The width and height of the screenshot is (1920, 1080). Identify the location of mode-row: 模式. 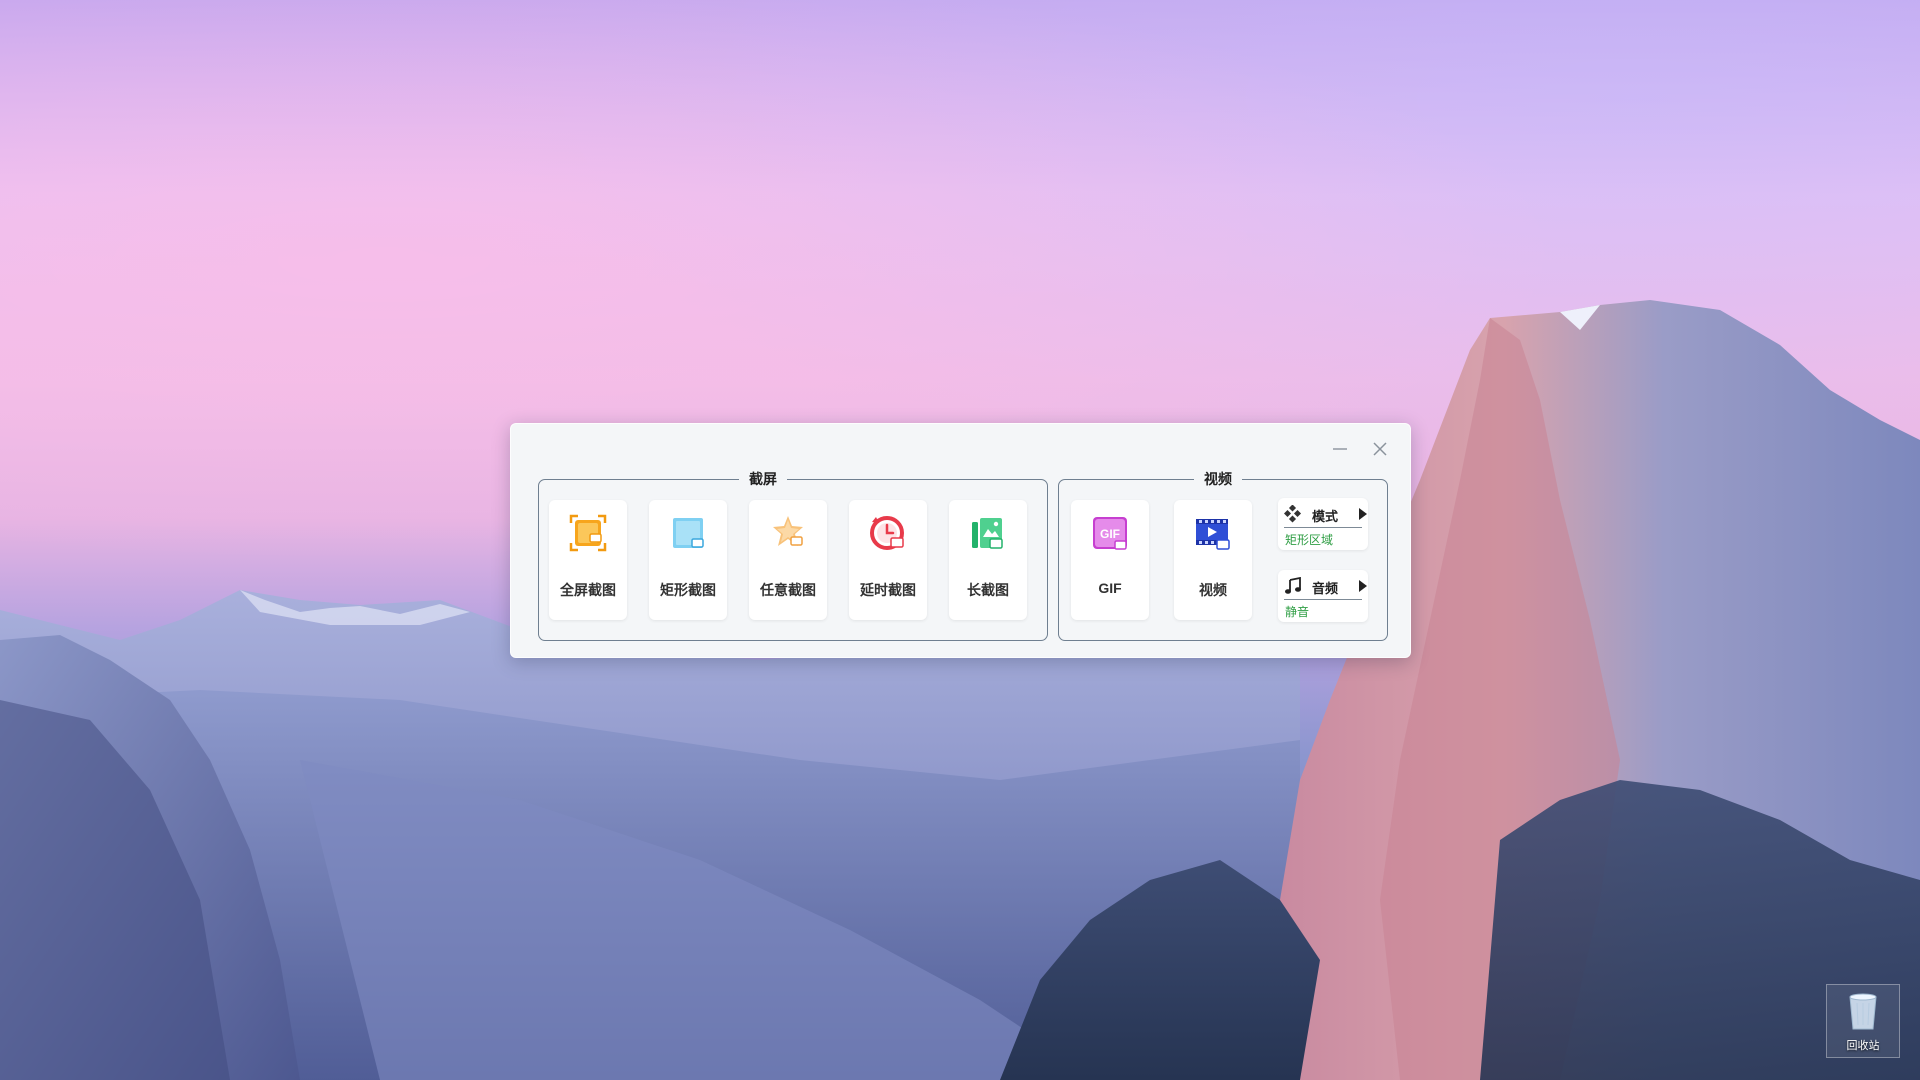
(1326, 514).